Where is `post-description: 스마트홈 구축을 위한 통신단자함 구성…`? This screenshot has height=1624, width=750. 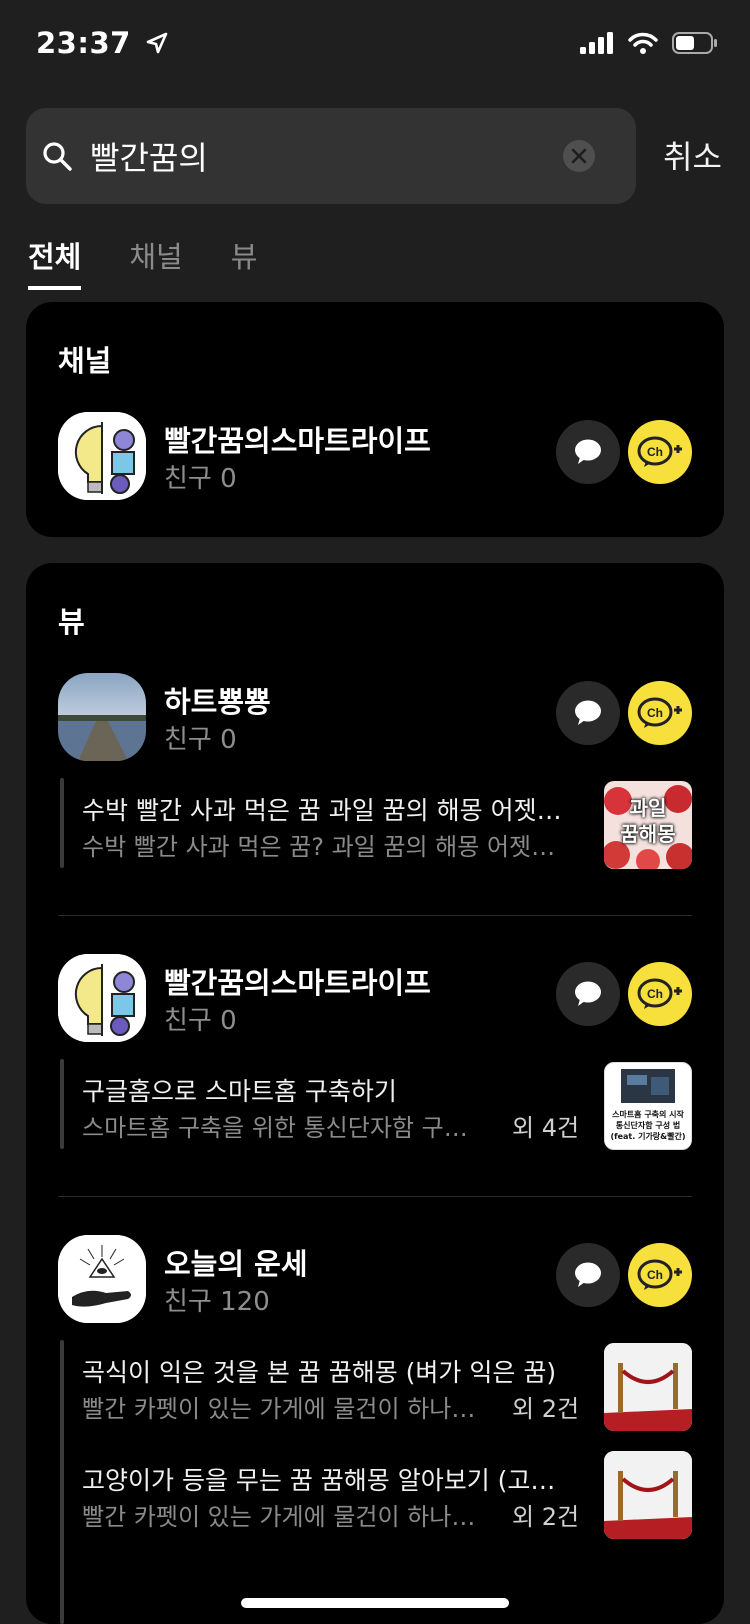 post-description: 스마트홈 구축을 위한 통신단자함 구성… is located at coordinates (282, 1125).